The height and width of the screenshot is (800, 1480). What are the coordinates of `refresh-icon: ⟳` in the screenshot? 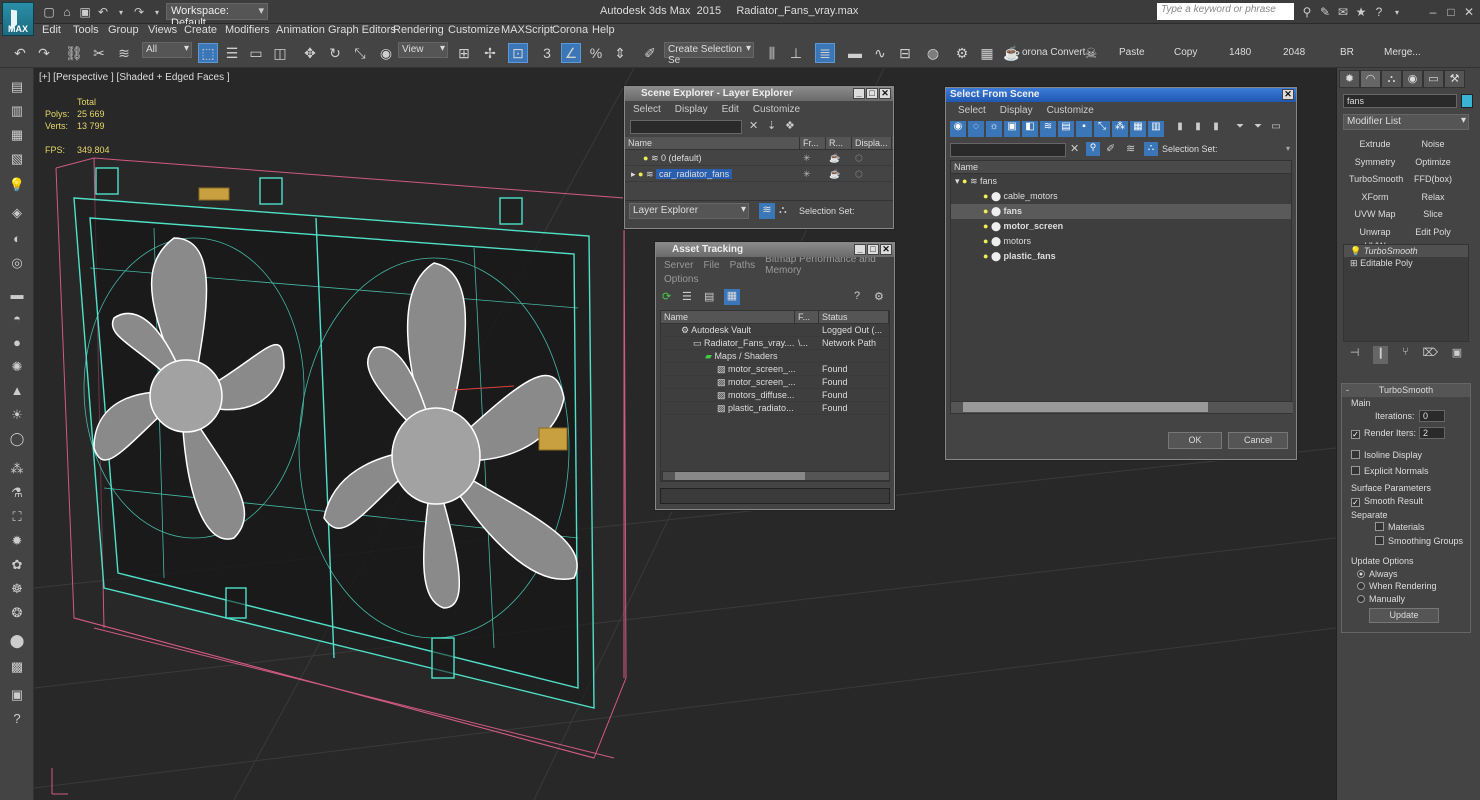 It's located at (666, 296).